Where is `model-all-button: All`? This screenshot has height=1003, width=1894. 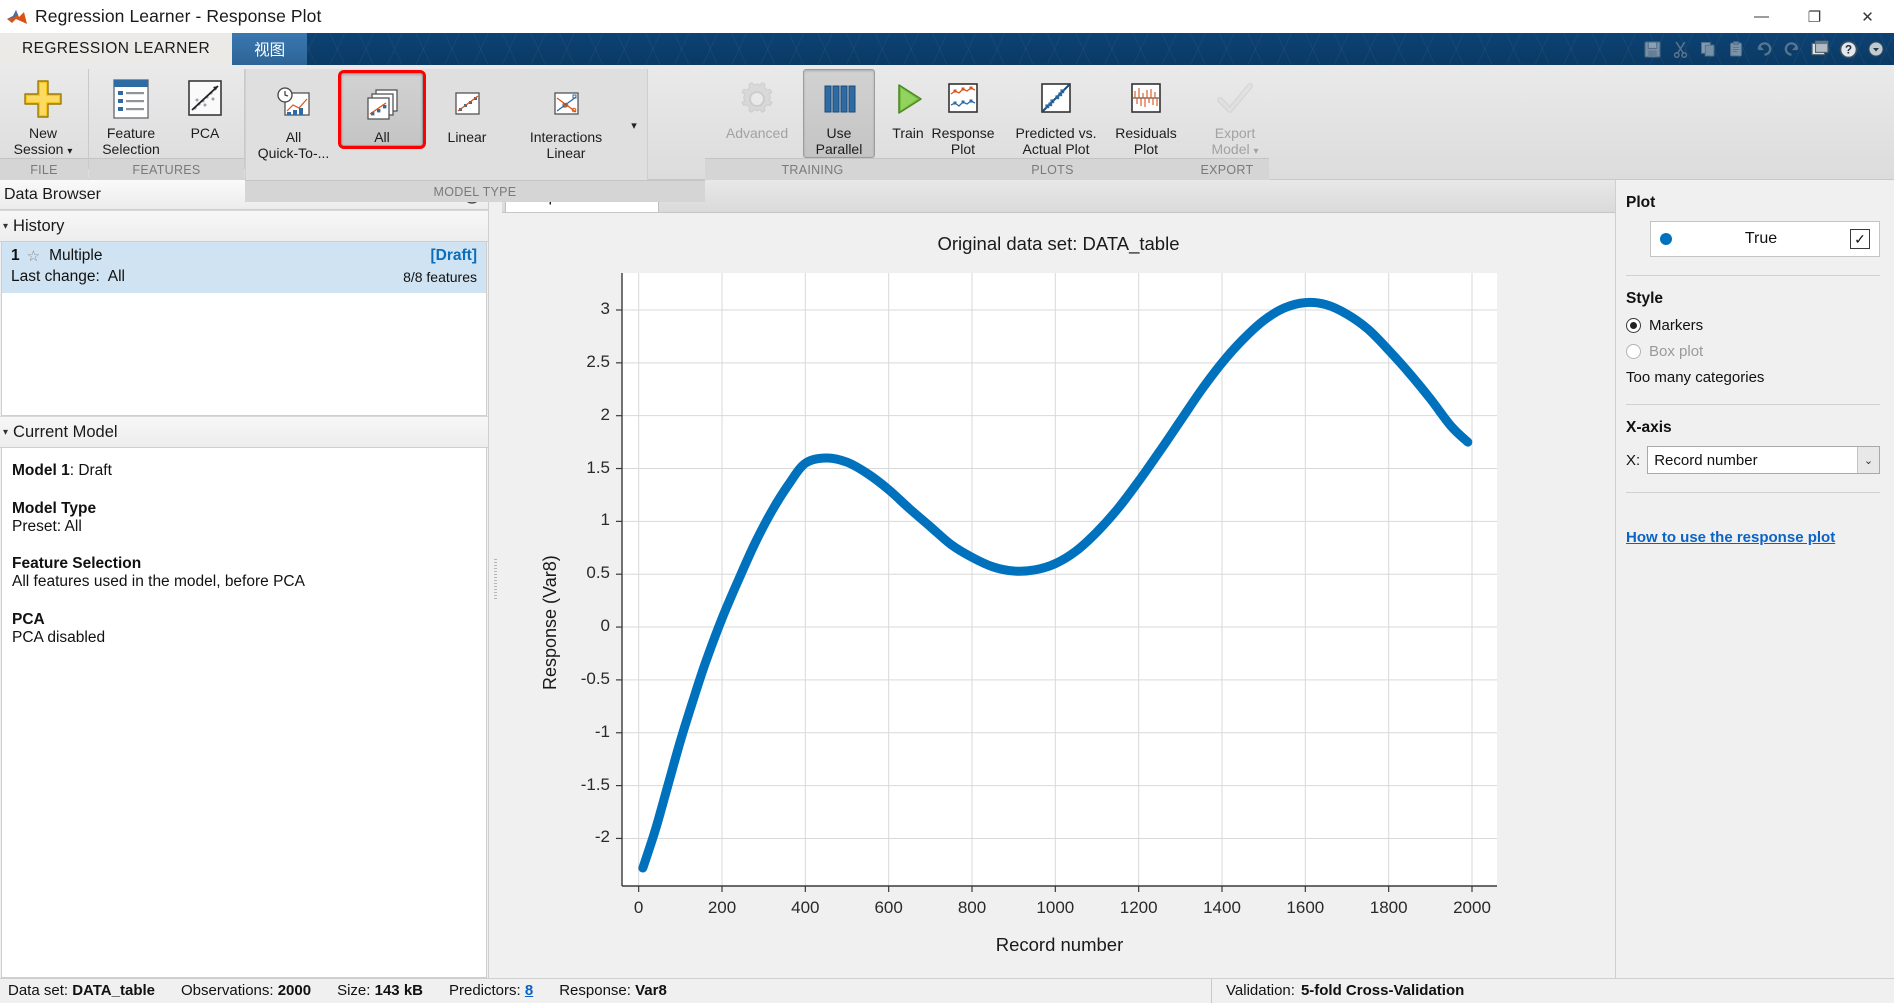 model-all-button: All is located at coordinates (382, 109).